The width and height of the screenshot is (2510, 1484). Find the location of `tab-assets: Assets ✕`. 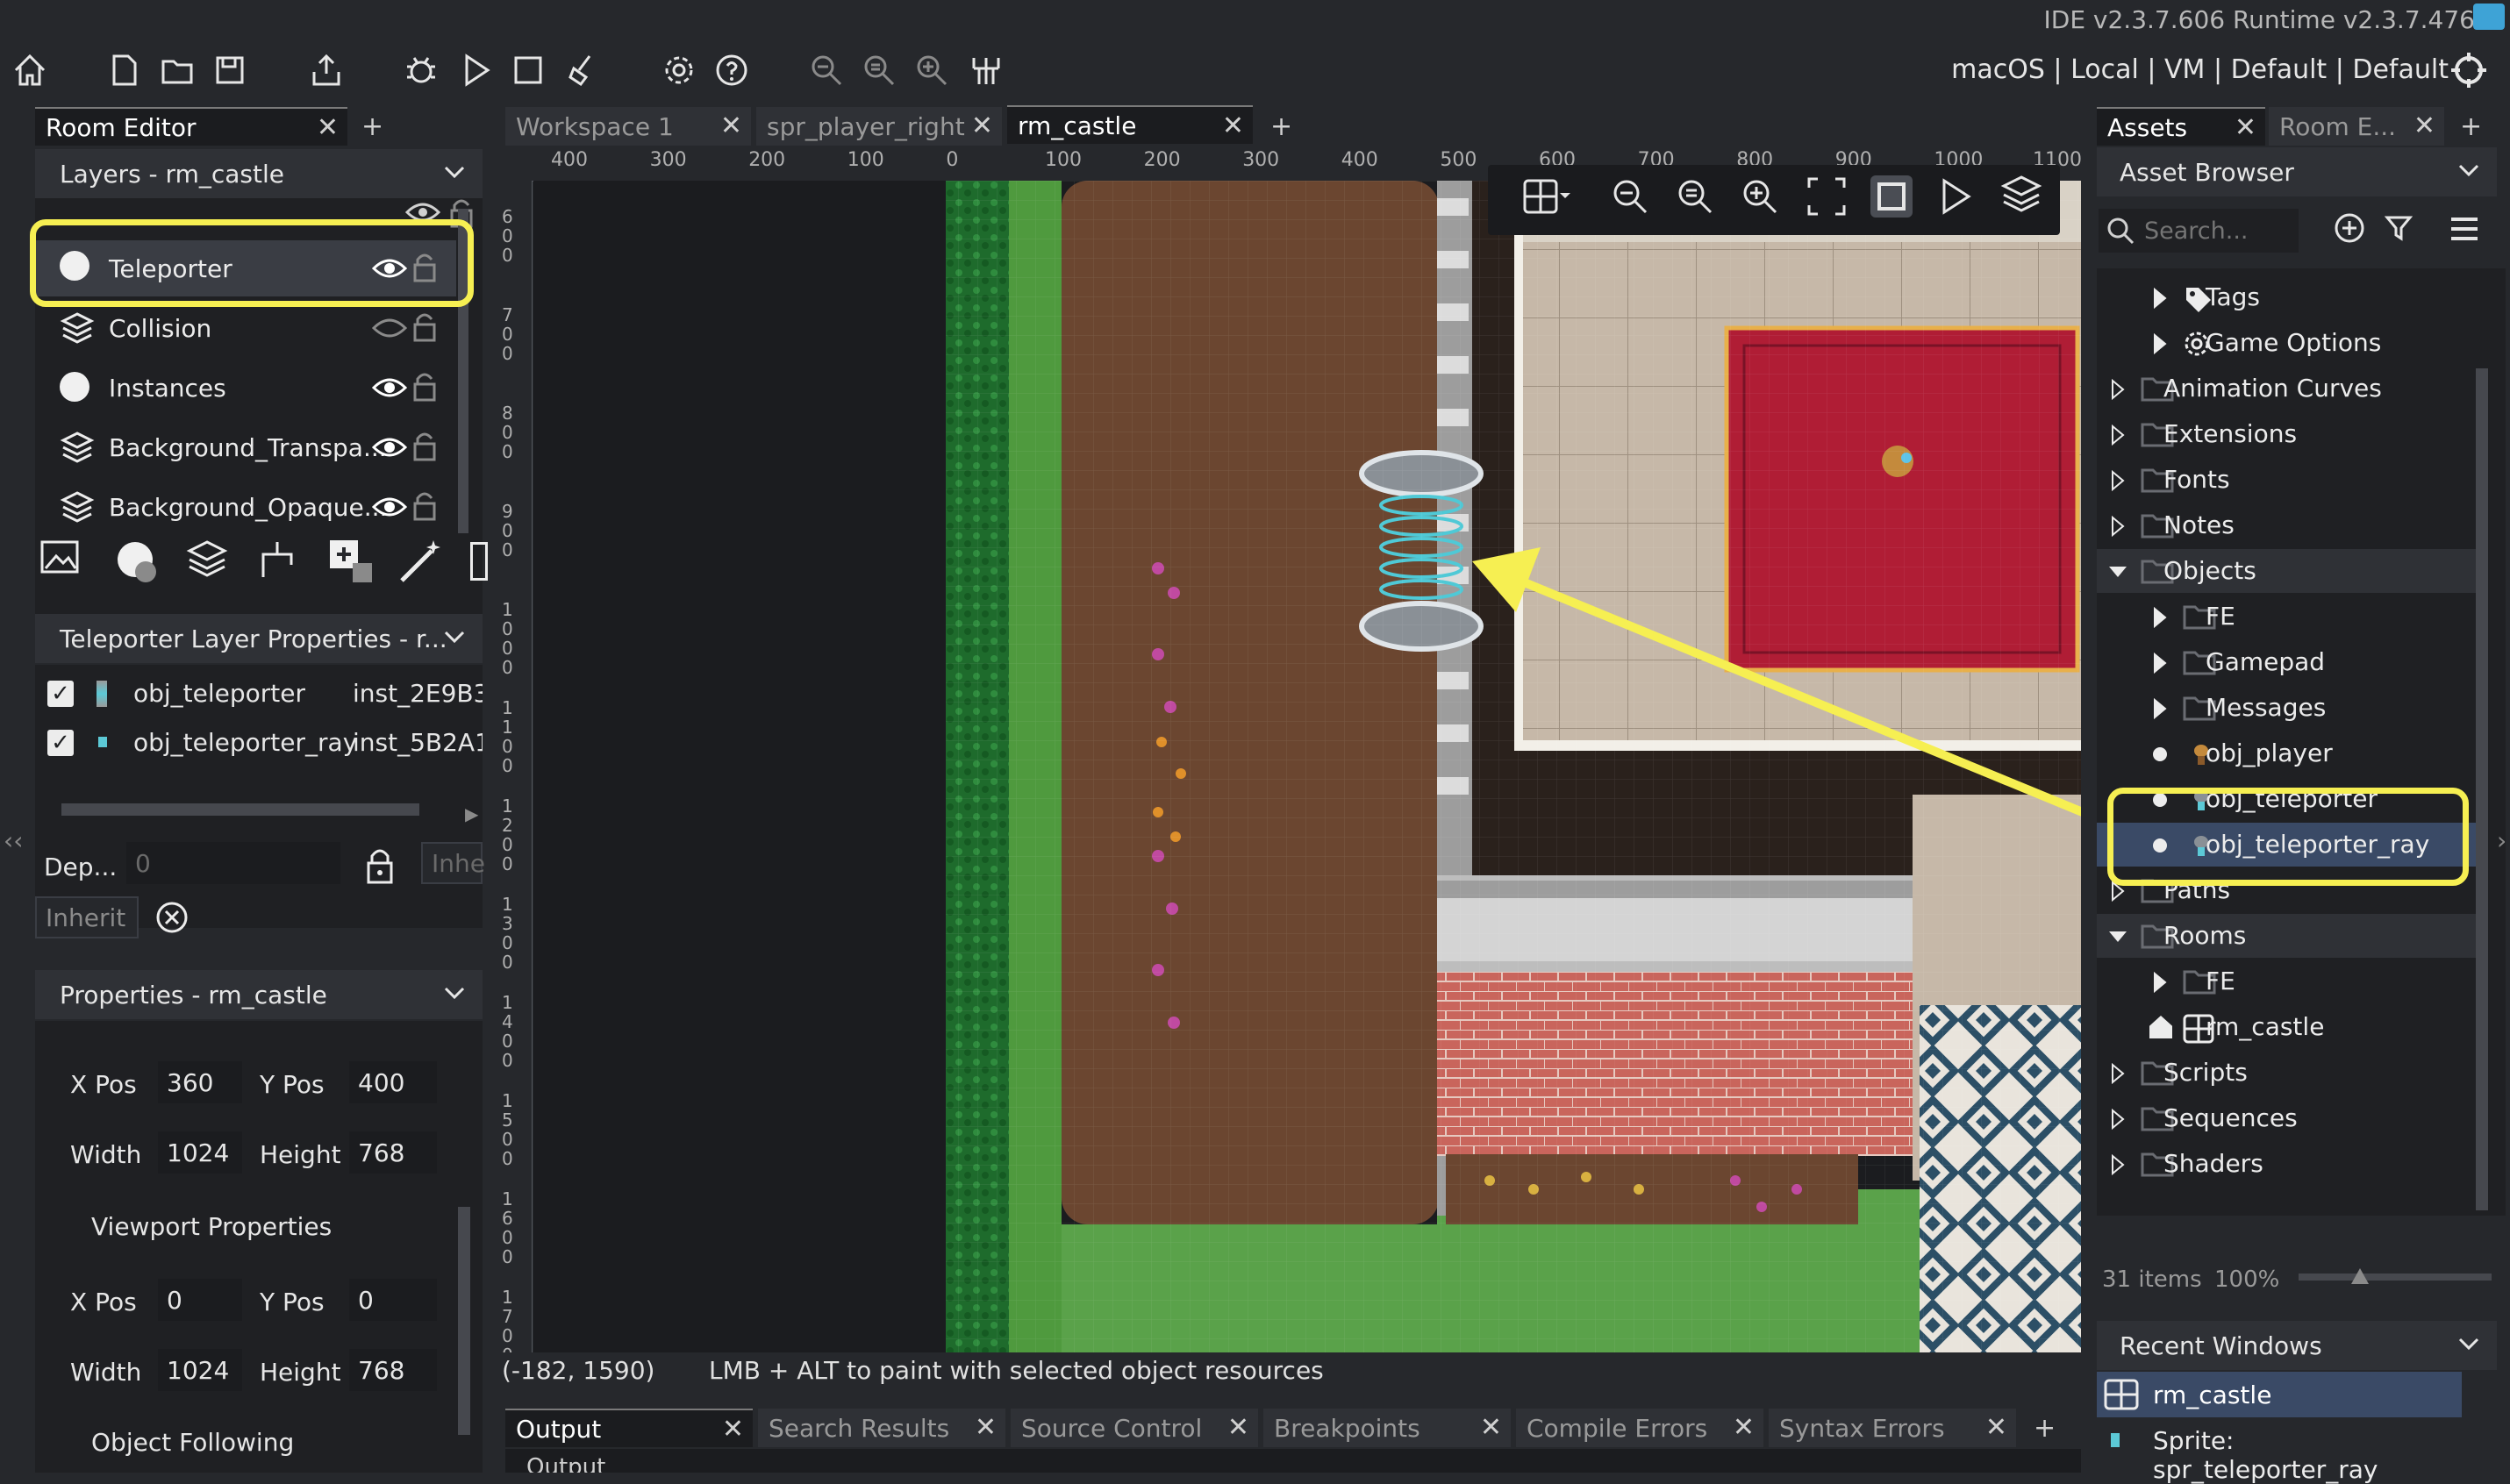

tab-assets: Assets ✕ is located at coordinates (2181, 127).